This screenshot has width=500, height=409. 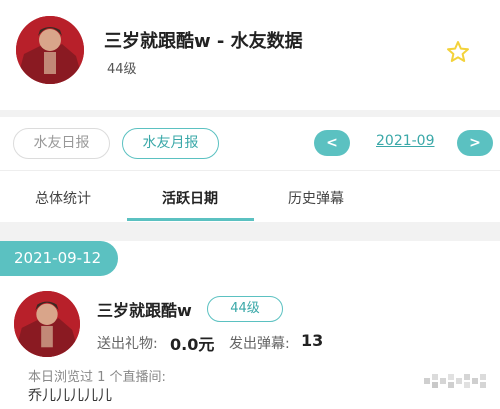 What do you see at coordinates (59, 258) in the screenshot?
I see `date-badge: 2021-09-12` at bounding box center [59, 258].